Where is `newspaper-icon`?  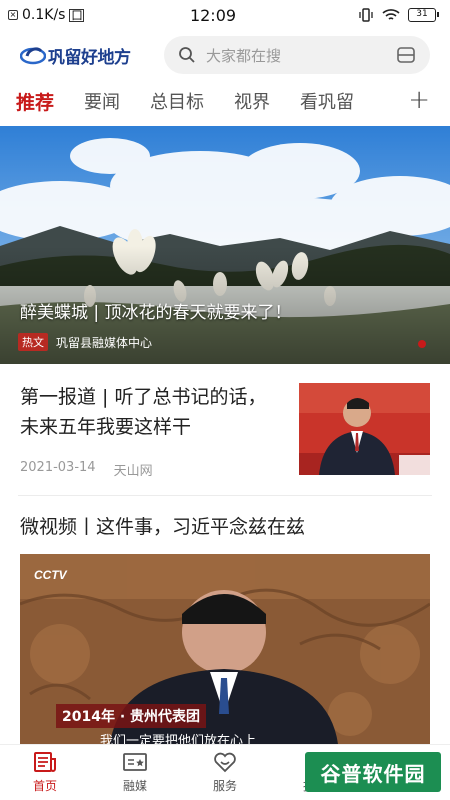
newspaper-icon is located at coordinates (45, 762).